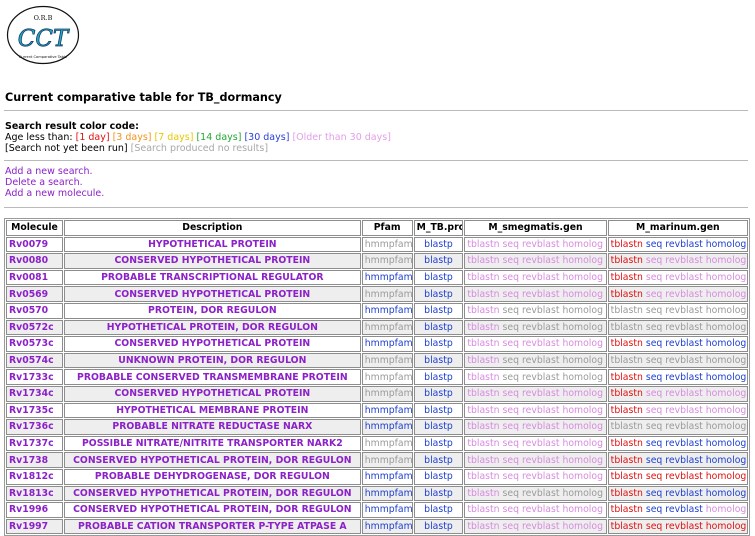  Describe the element at coordinates (54, 194) in the screenshot. I see `add-molecule-link: Add a new molecule.` at that location.